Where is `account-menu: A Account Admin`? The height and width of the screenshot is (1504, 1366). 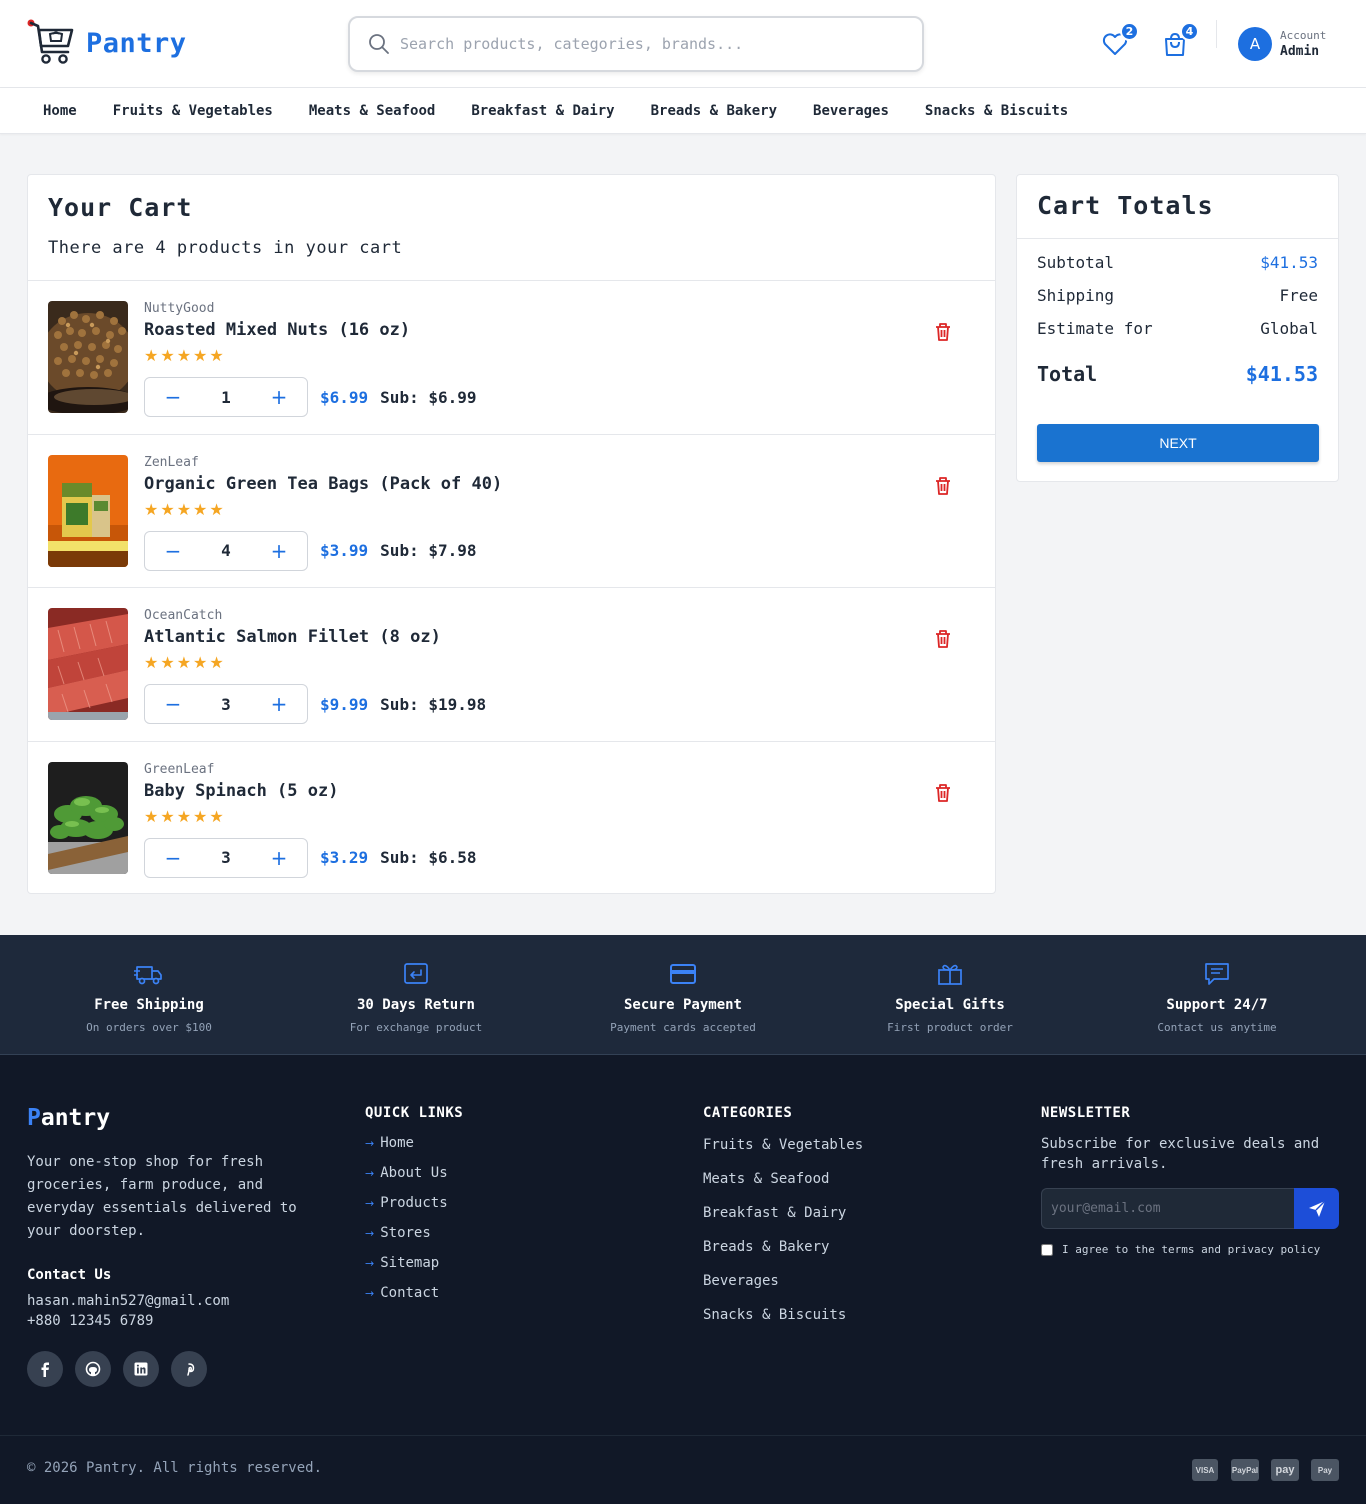 account-menu: A Account Admin is located at coordinates (1282, 44).